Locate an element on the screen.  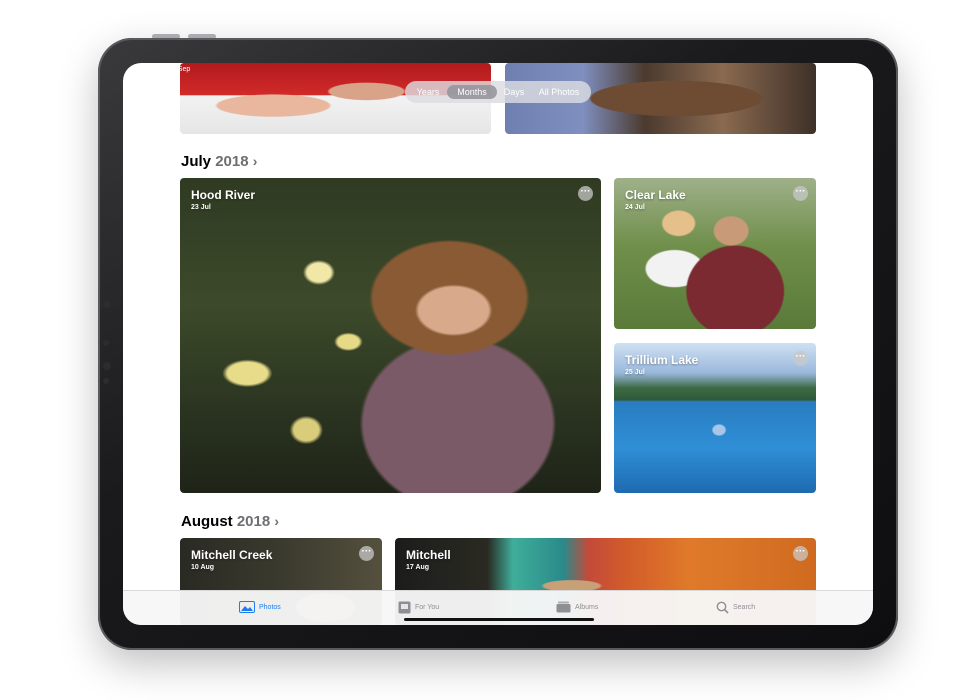
tab-photos: Photos is located at coordinates (260, 607).